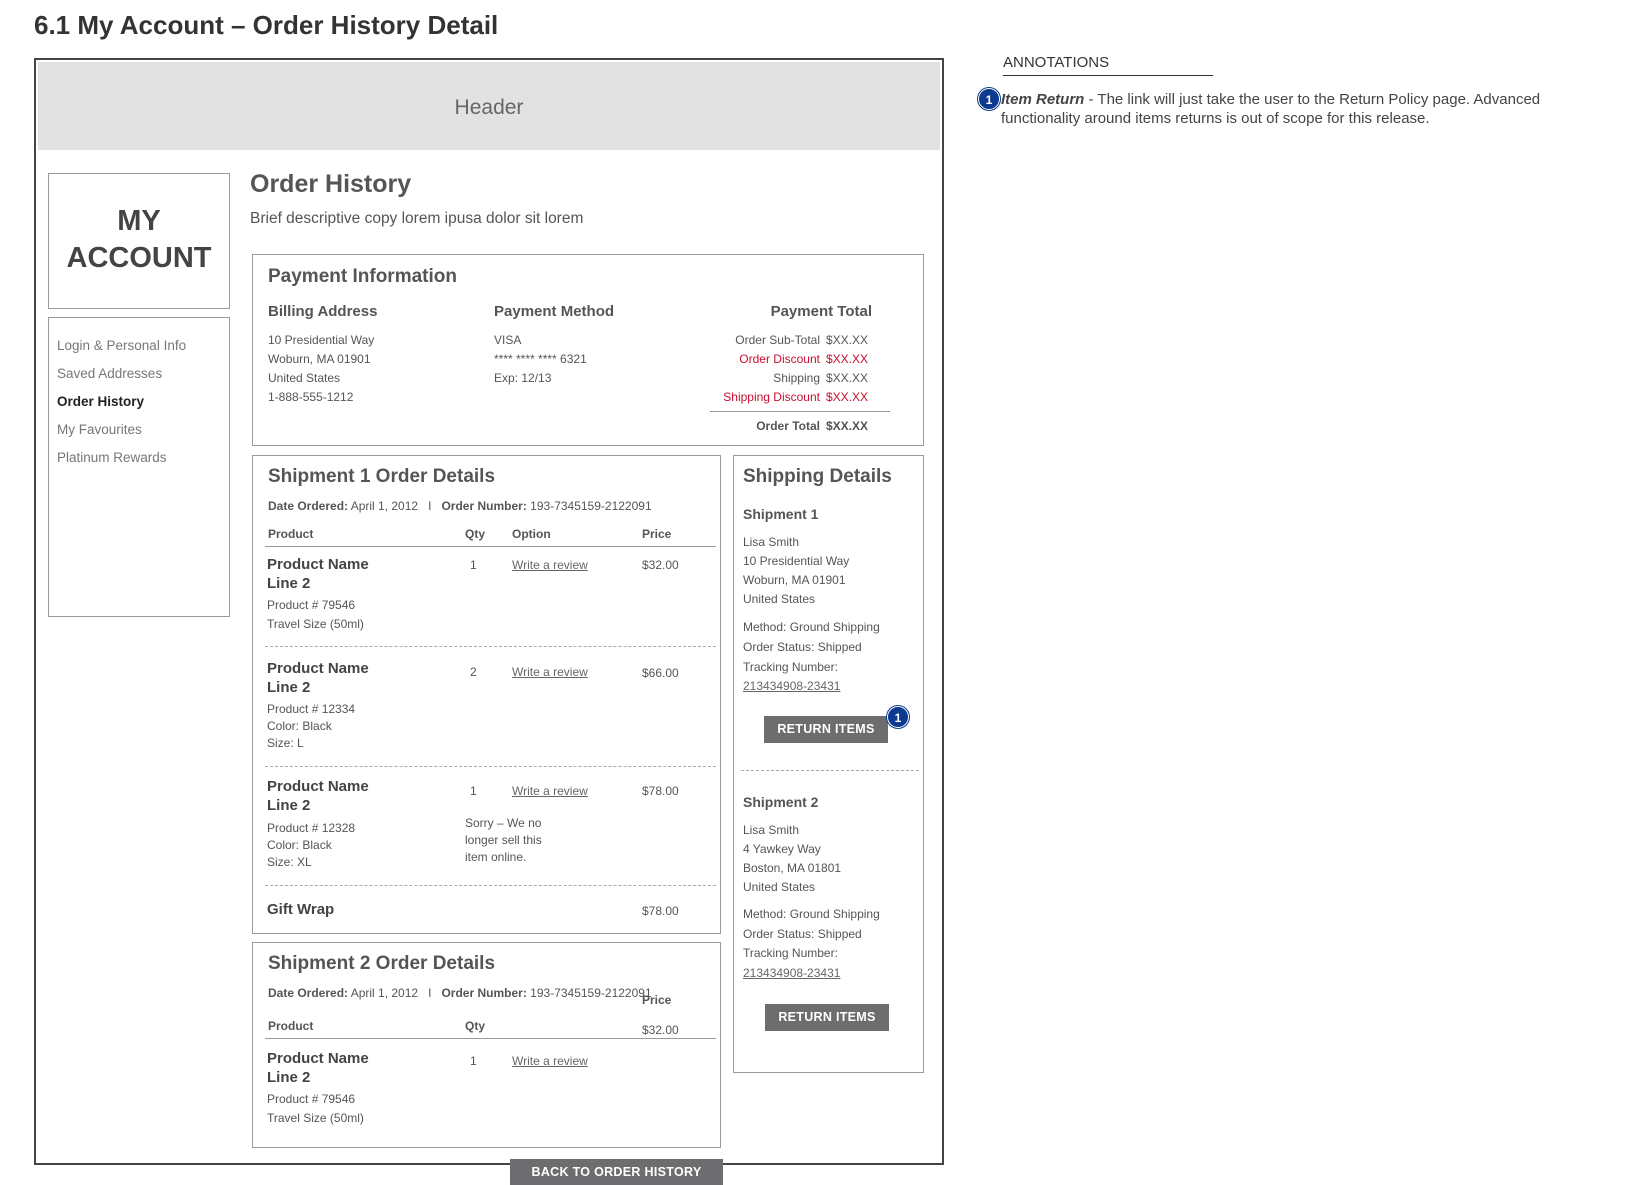 This screenshot has width=1639, height=1185. I want to click on payment-method-heading: Payment Method, so click(554, 311).